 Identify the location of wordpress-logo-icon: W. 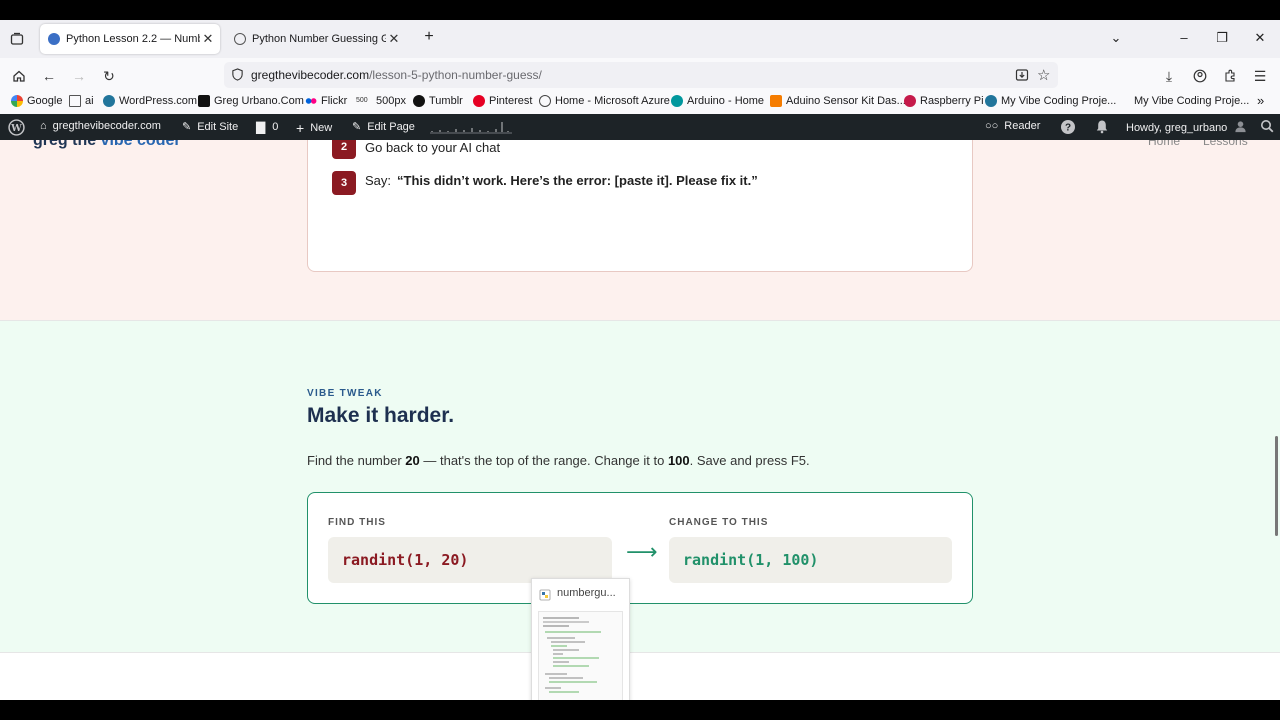
(16, 127).